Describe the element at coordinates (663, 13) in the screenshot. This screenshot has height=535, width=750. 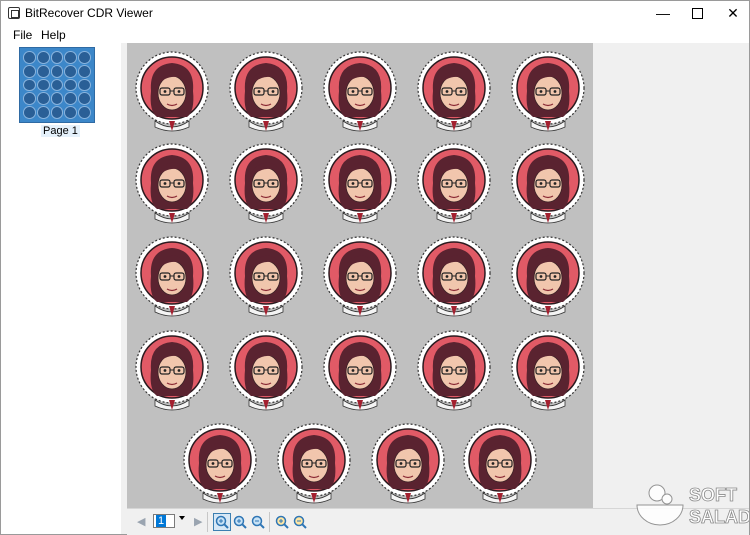
I see `minimize-icon: —` at that location.